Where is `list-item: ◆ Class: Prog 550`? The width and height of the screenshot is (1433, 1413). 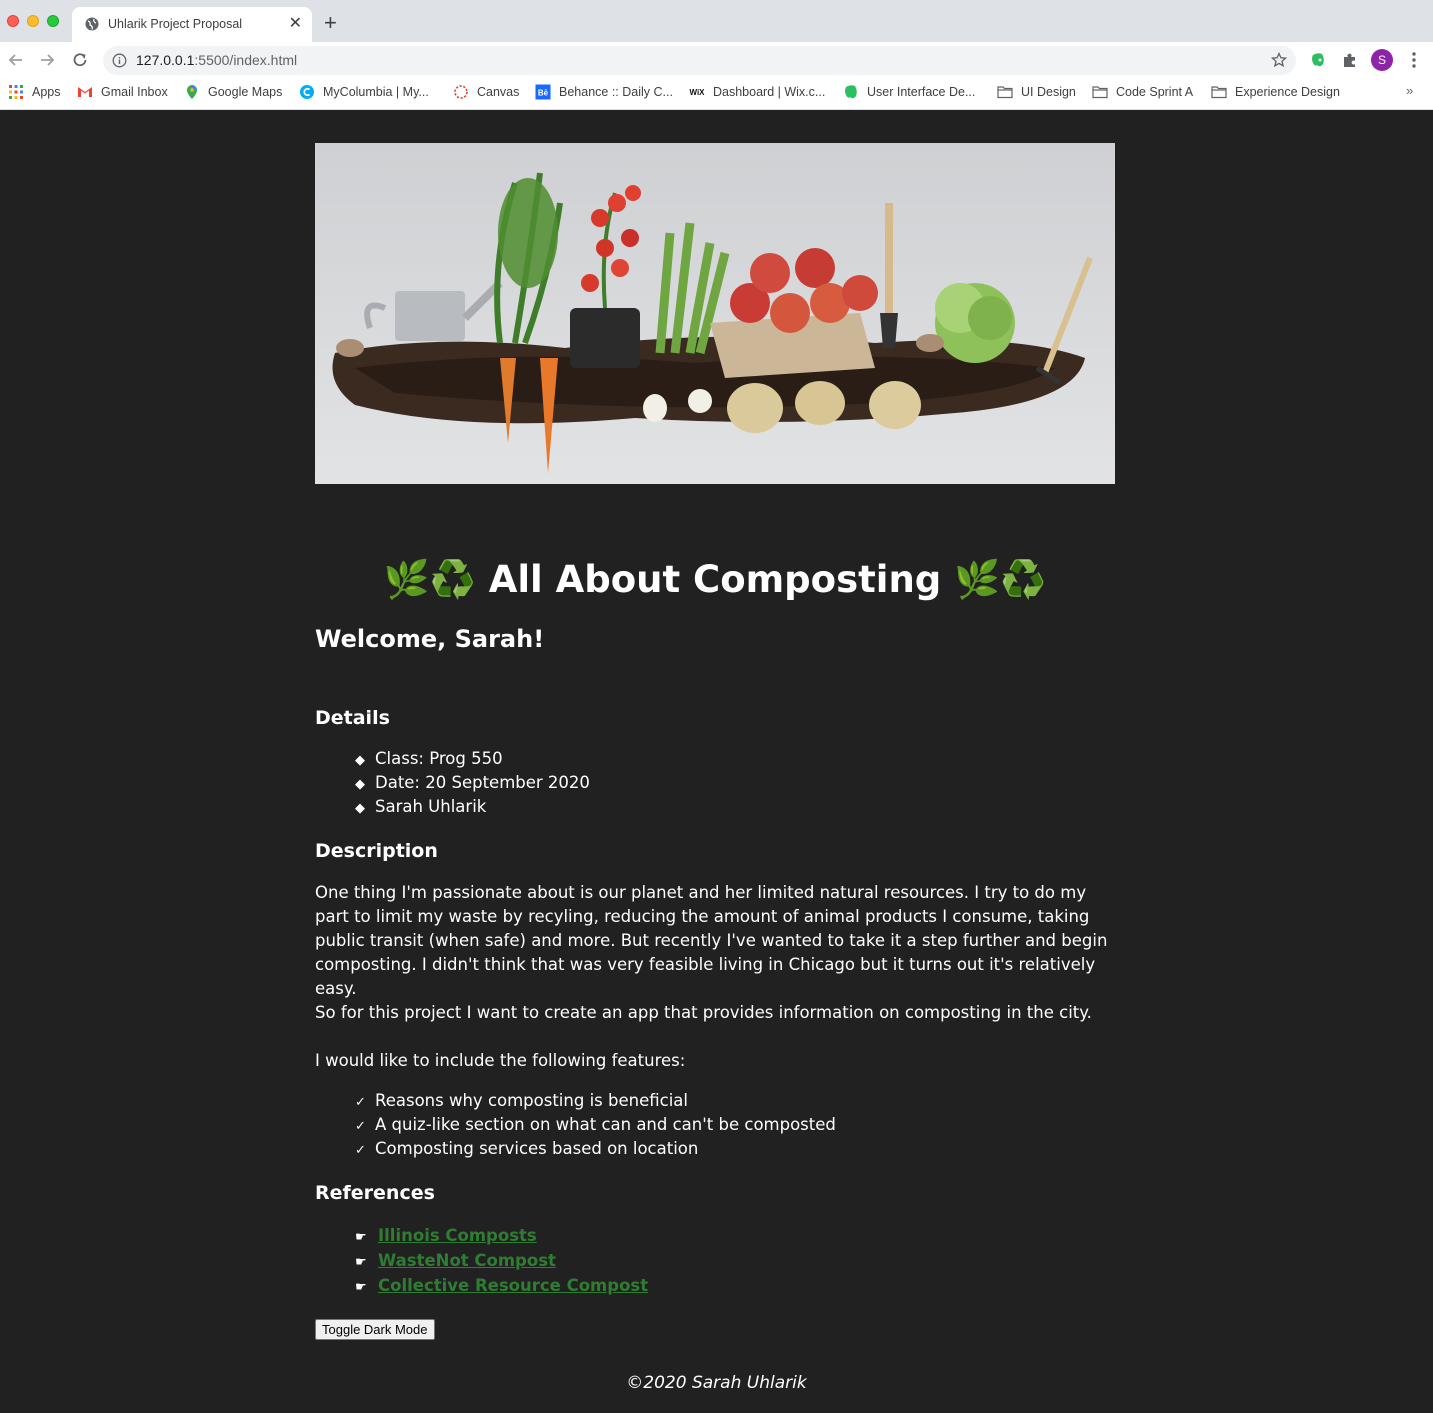
list-item: ◆ Class: Prog 550 is located at coordinates (472, 759).